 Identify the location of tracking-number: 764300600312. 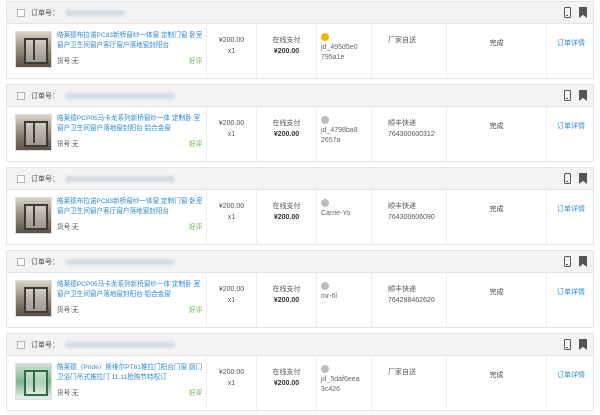
(411, 134).